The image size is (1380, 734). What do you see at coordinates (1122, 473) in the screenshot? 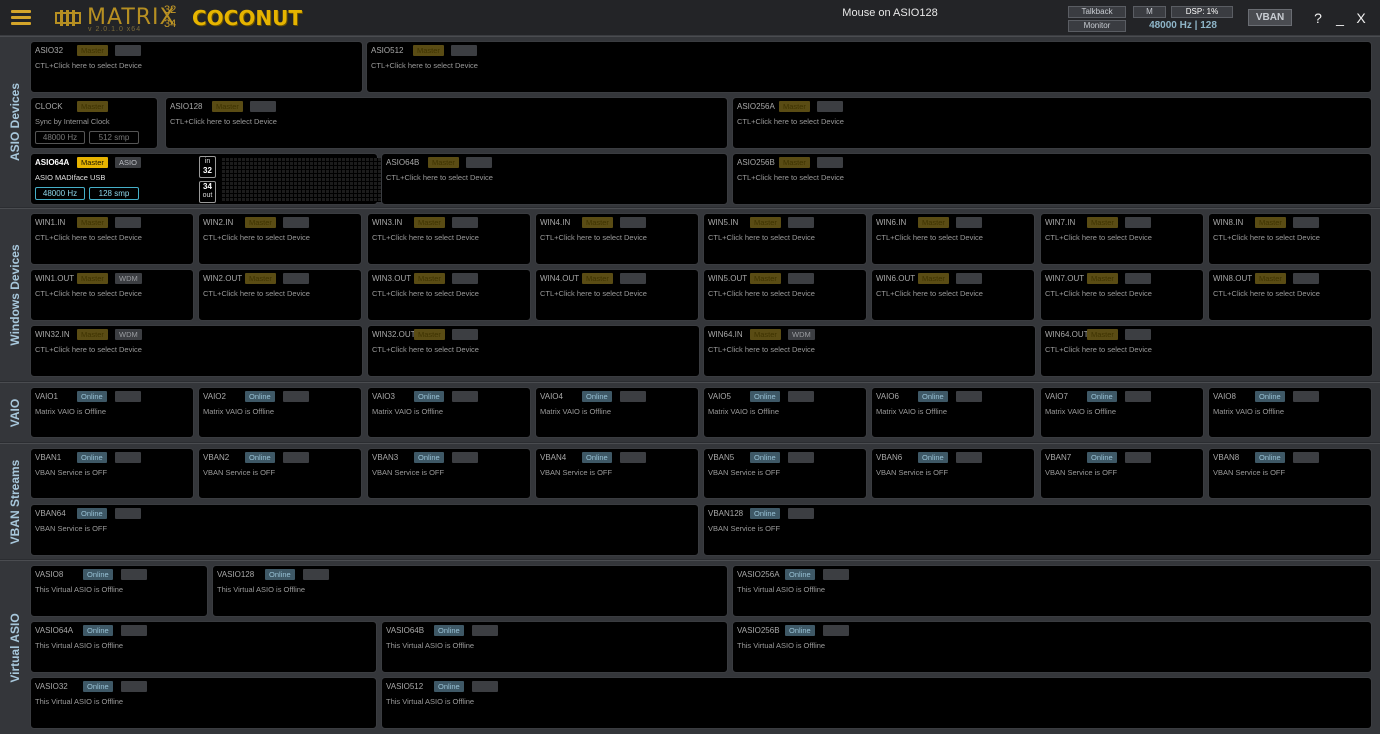
I see `vban-slot-vban7: VBAN7 Online VBAN Service is OFF` at bounding box center [1122, 473].